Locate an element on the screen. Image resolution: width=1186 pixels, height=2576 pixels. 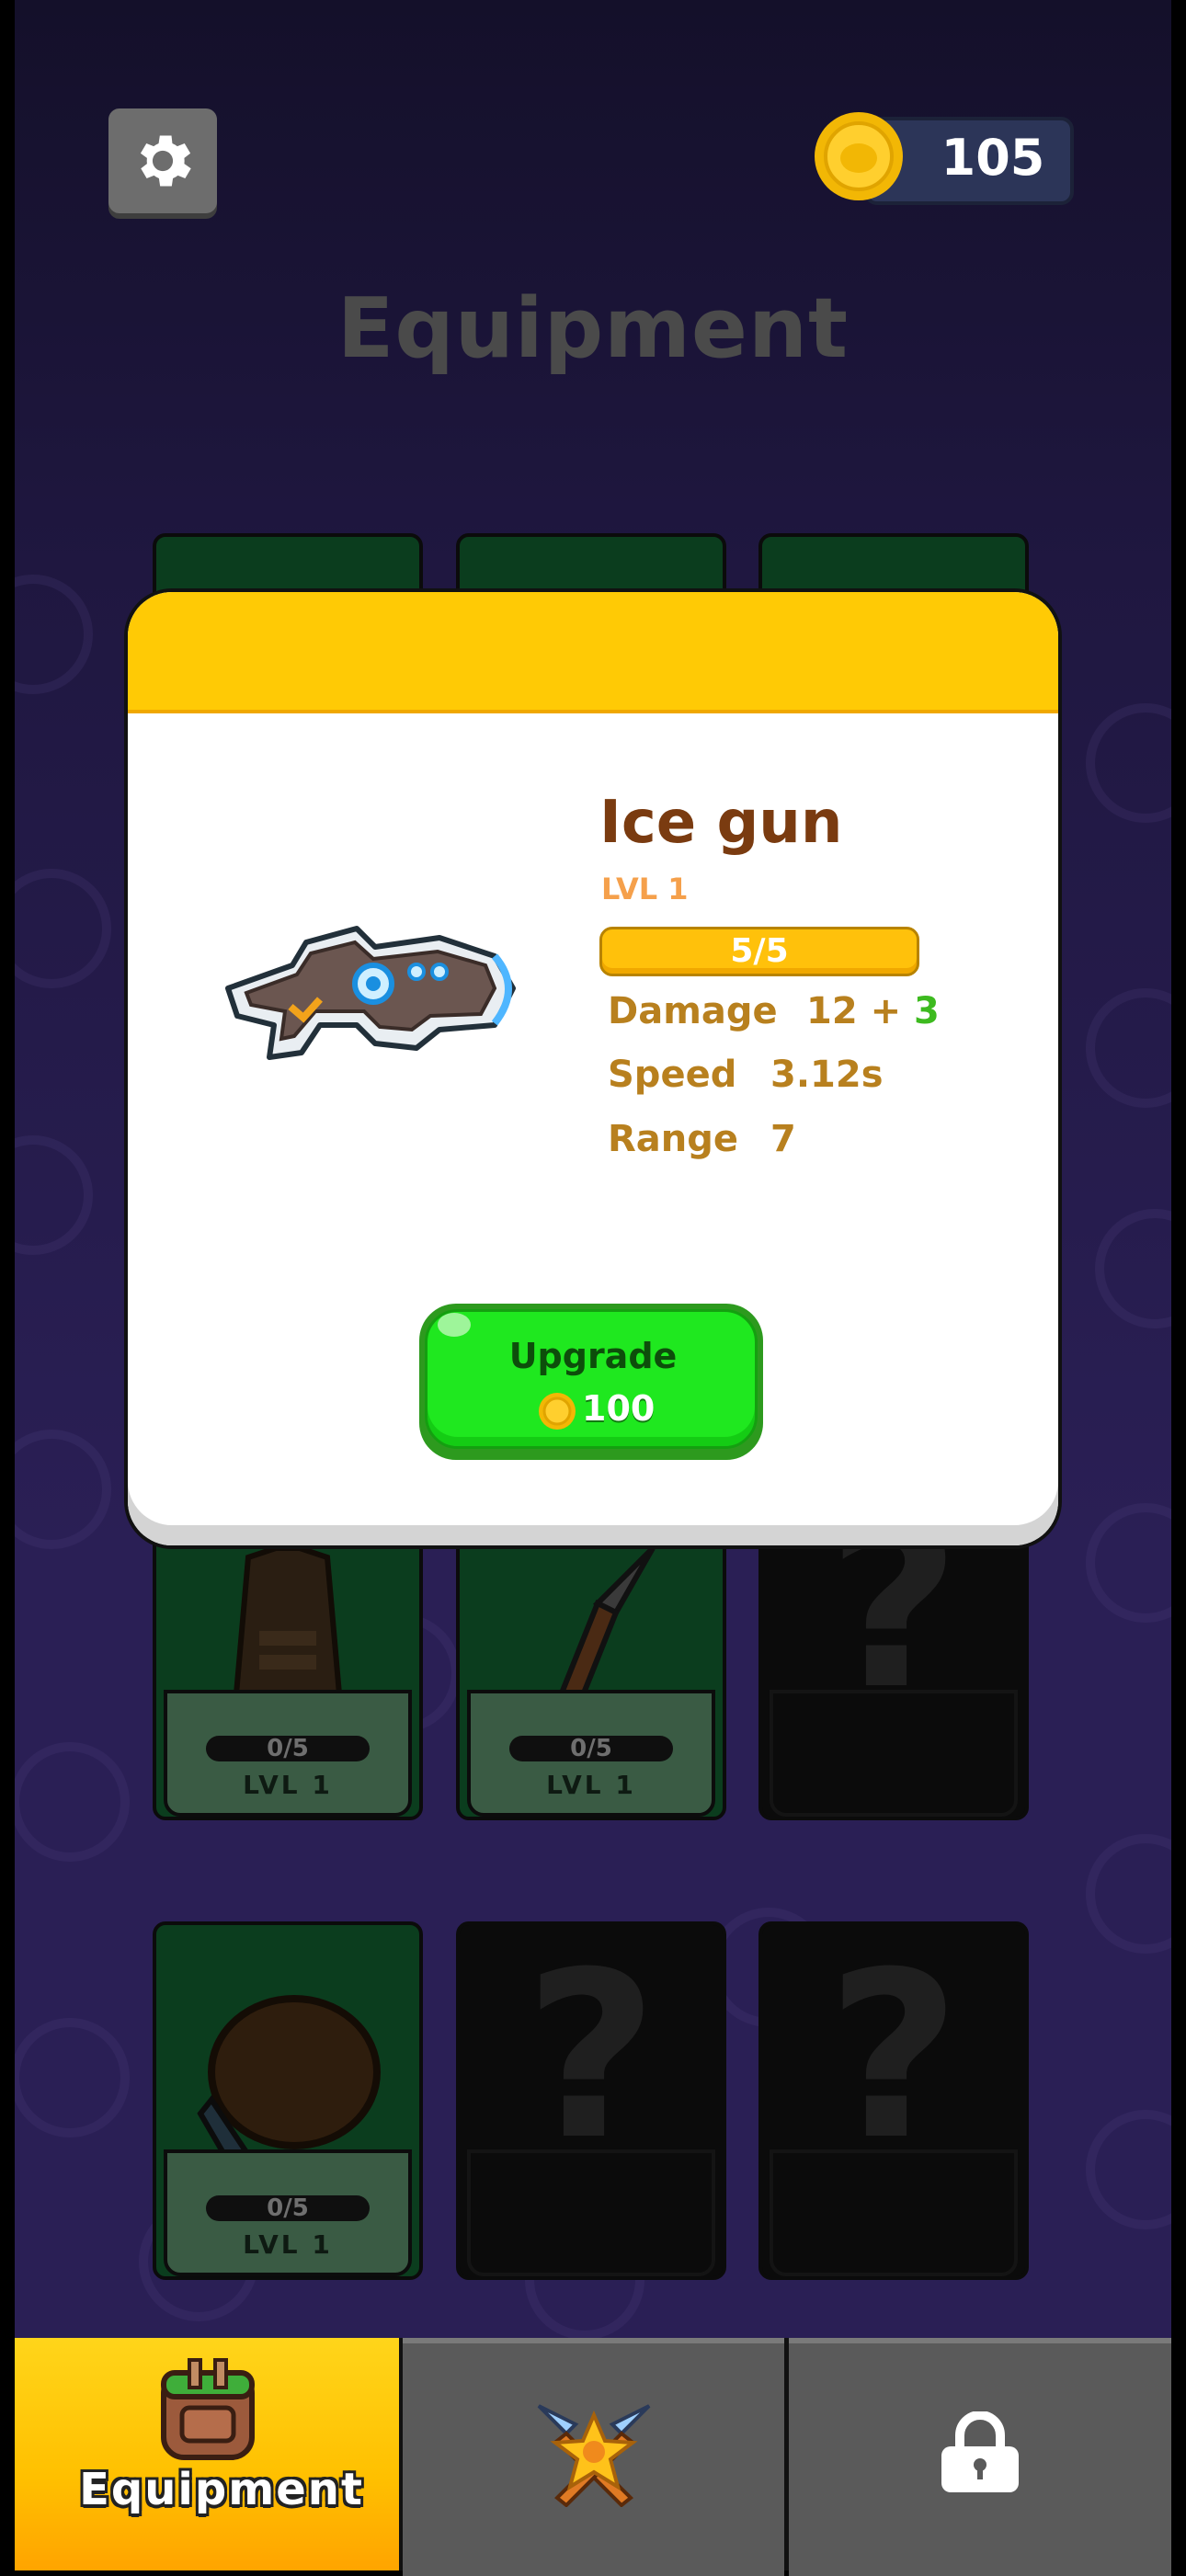
upgrade-cost: 100 is located at coordinates (619, 1408).